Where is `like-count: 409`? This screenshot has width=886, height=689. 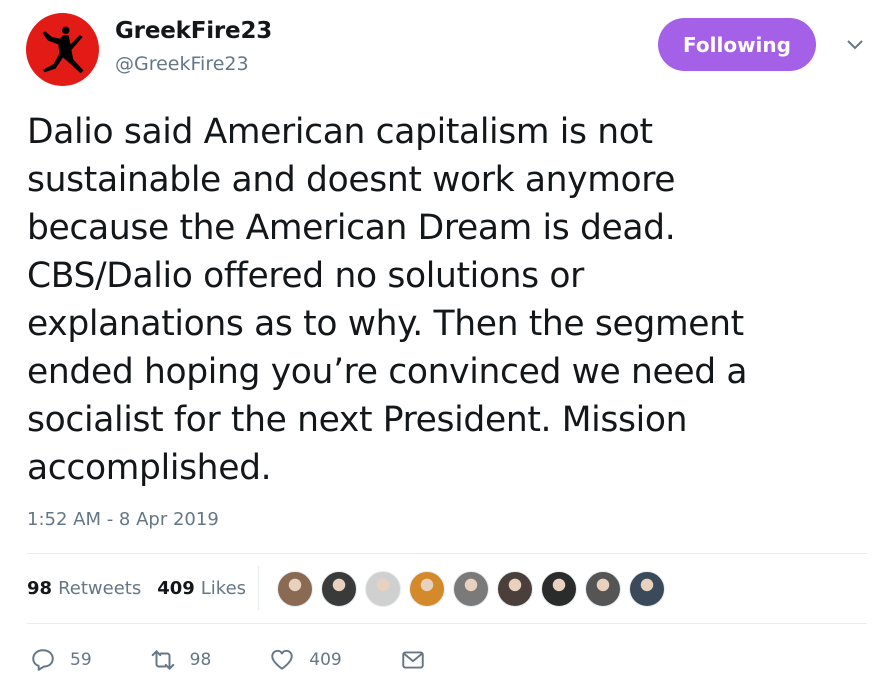
like-count: 409 is located at coordinates (325, 660).